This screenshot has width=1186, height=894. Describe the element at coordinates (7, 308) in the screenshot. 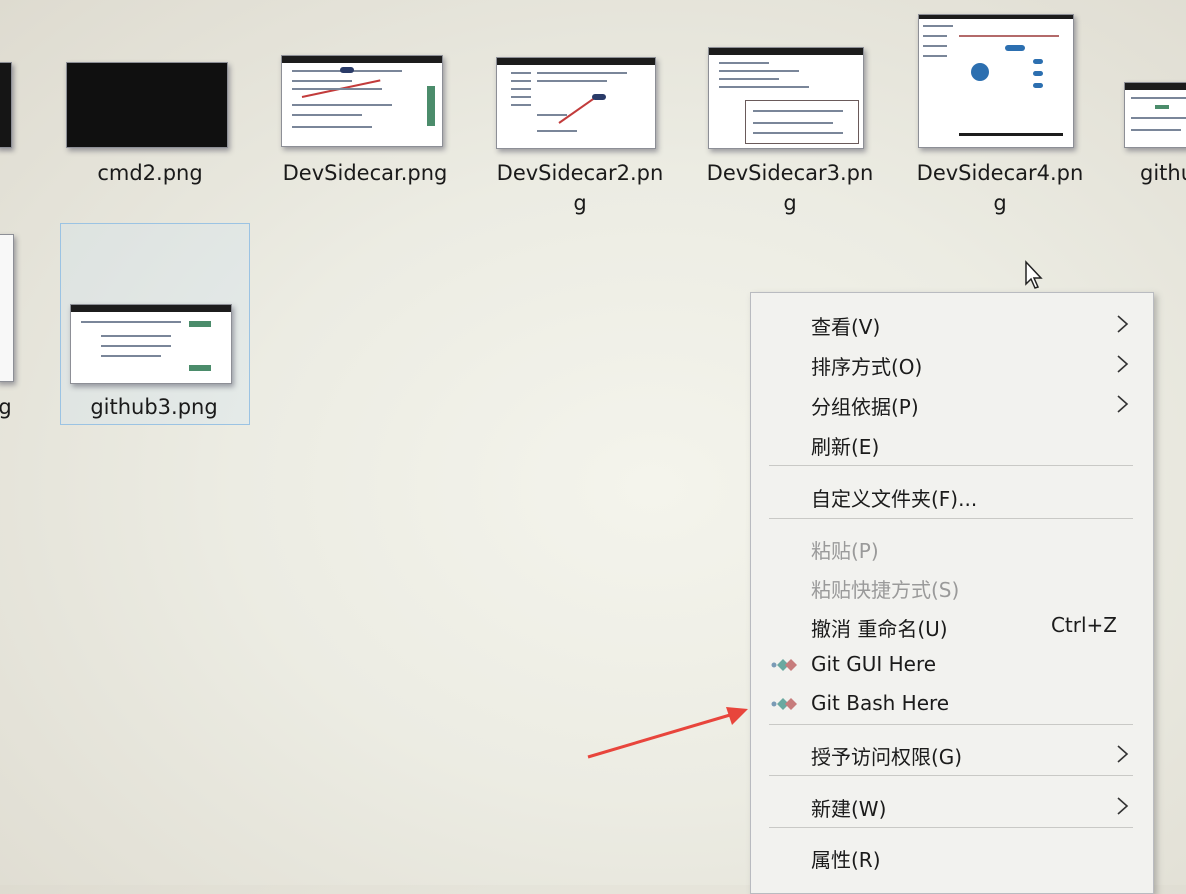

I see `partial-thumbnail-left-row2` at that location.